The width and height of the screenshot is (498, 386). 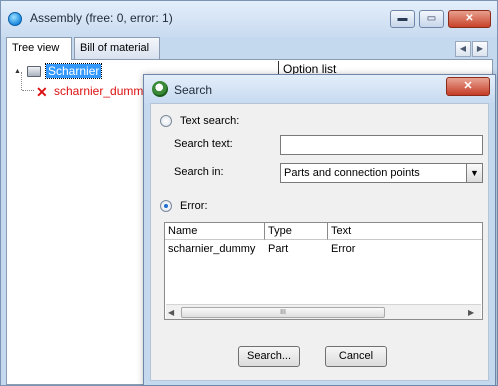 I want to click on result-cell-name: scharnier_dummy, so click(x=210, y=249).